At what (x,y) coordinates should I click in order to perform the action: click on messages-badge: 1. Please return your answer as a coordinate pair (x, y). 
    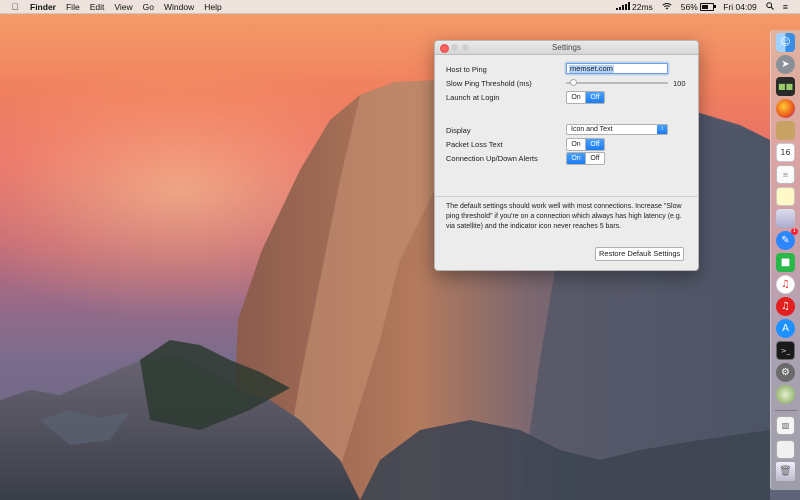
    Looking at the image, I should click on (794, 231).